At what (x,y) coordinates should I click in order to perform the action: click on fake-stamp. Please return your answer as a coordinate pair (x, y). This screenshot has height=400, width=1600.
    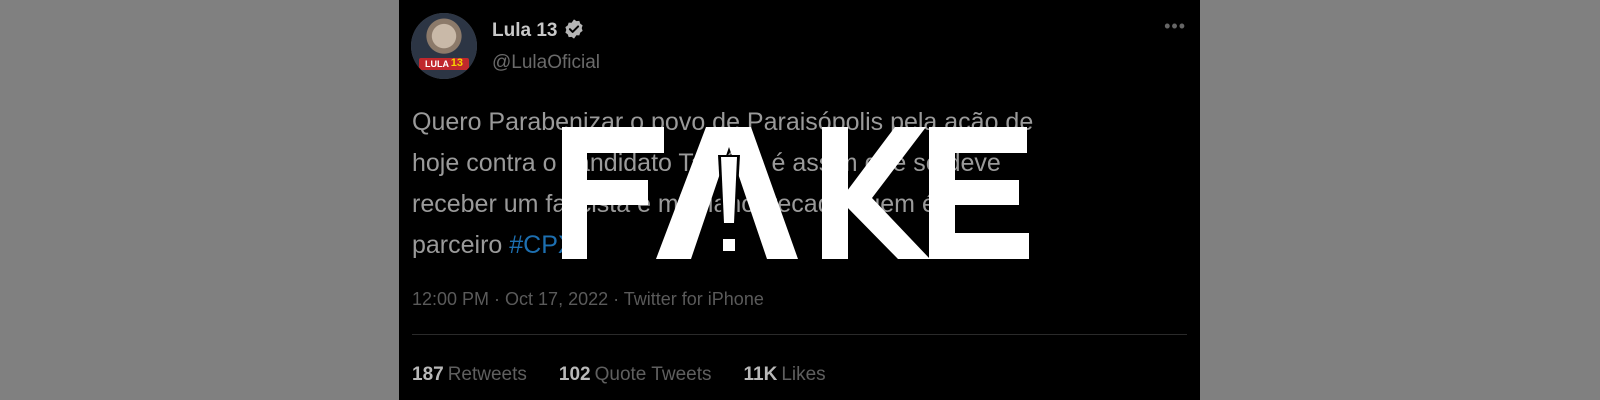
    Looking at the image, I should click on (795, 193).